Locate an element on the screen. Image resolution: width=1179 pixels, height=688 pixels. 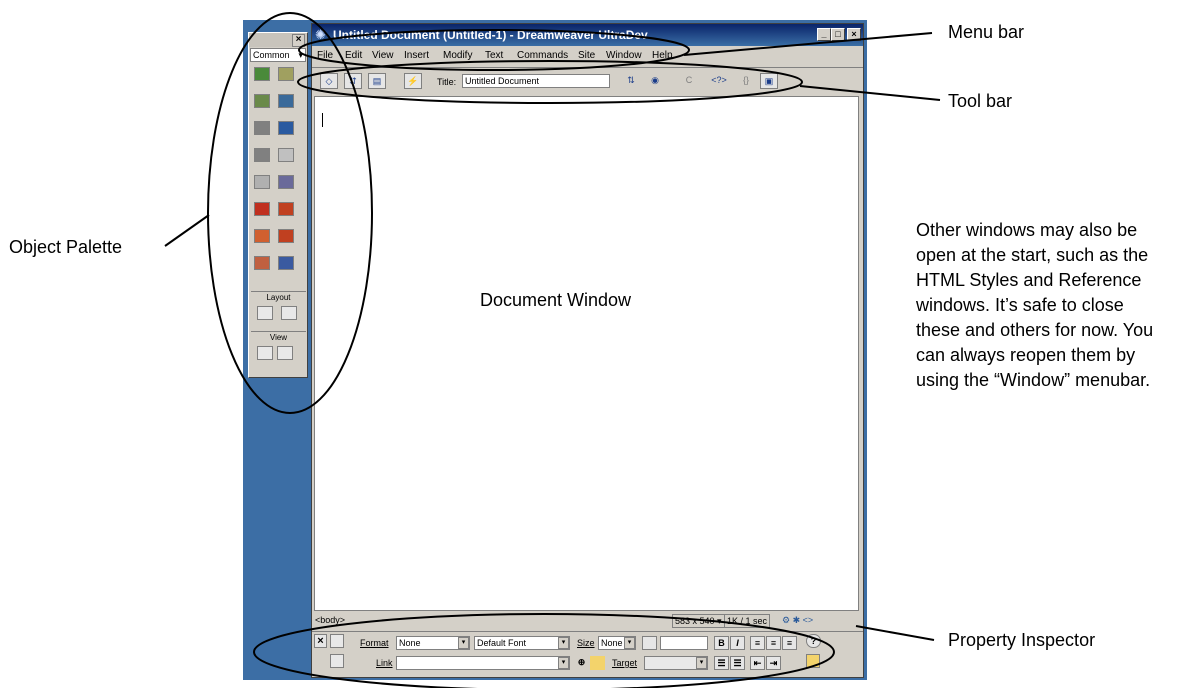
window-size-dropdown: 583 x 540 ▾ is located at coordinates (698, 621).